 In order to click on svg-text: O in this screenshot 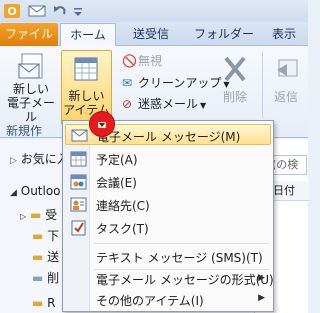, I will do `click(11, 11)`.